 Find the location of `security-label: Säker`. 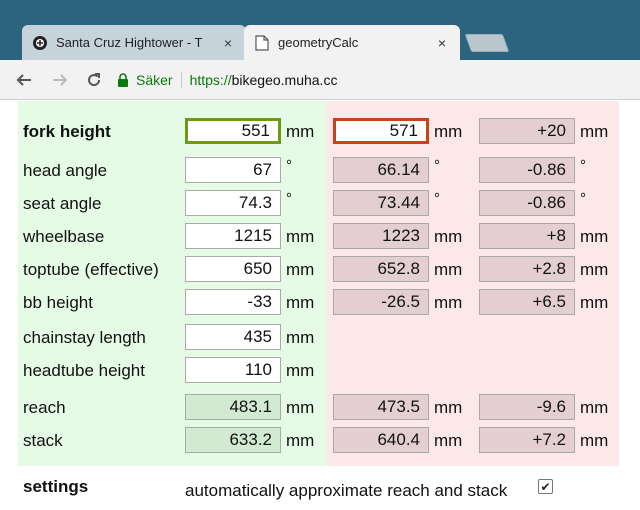

security-label: Säker is located at coordinates (154, 80).